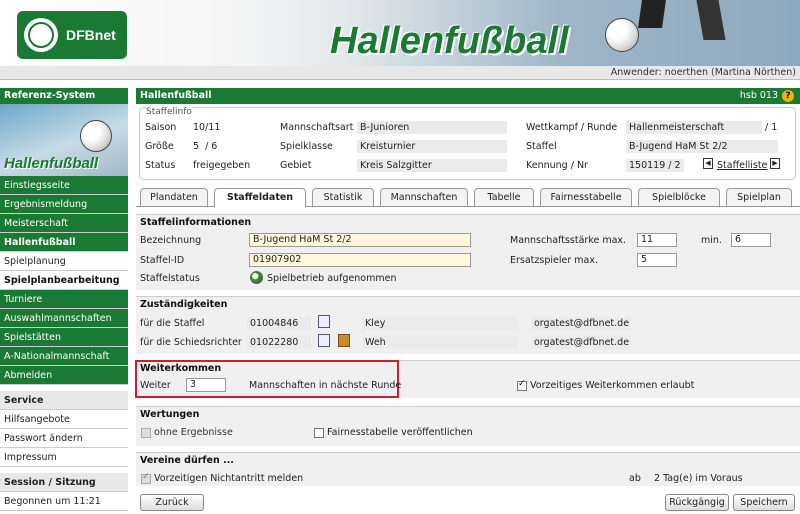 This screenshot has width=800, height=514. Describe the element at coordinates (788, 96) in the screenshot. I see `help-icon: ?` at that location.